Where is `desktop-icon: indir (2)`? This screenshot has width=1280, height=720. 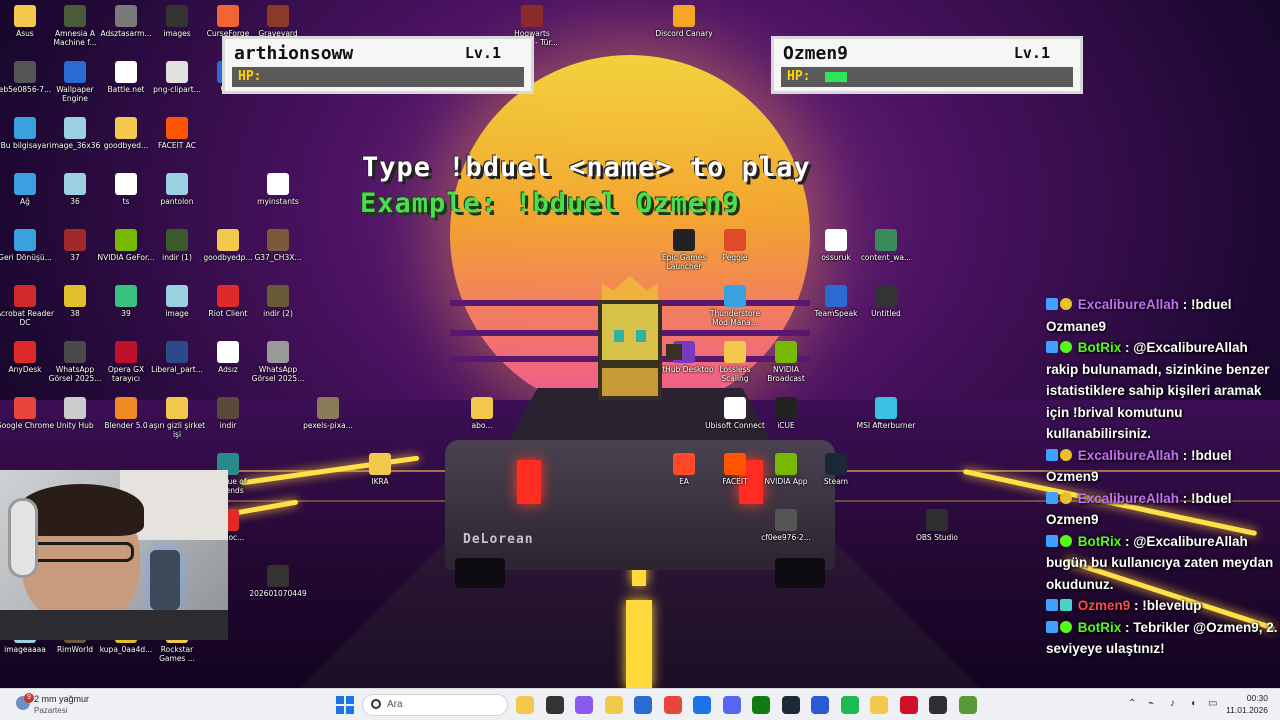
desktop-icon: indir (2) is located at coordinates (278, 301).